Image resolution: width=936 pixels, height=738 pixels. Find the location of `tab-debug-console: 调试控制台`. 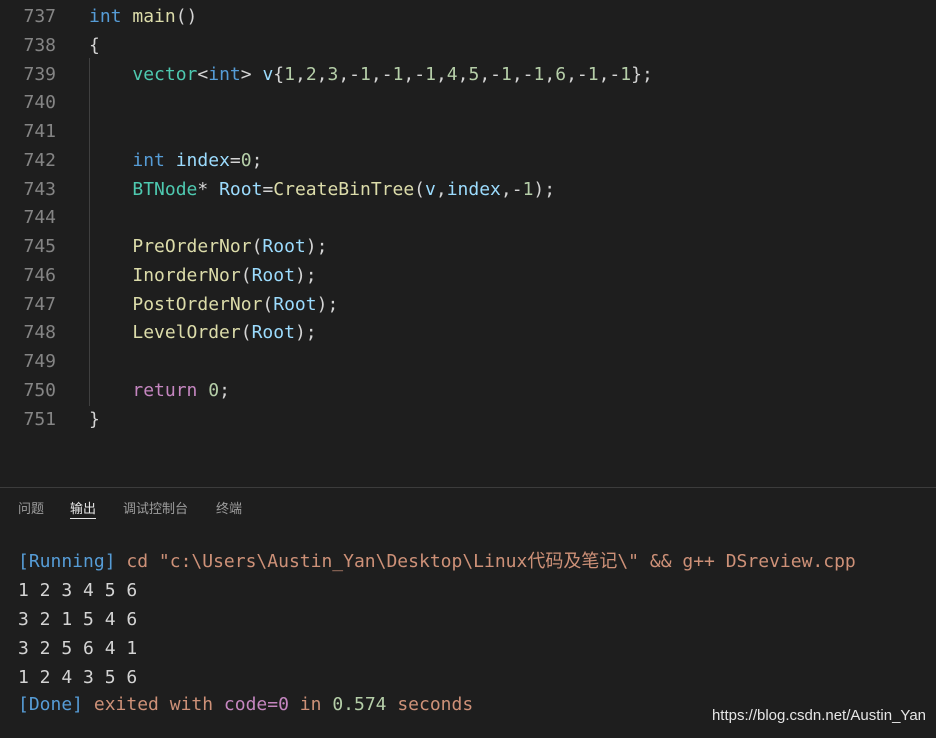

tab-debug-console: 调试控制台 is located at coordinates (155, 509).